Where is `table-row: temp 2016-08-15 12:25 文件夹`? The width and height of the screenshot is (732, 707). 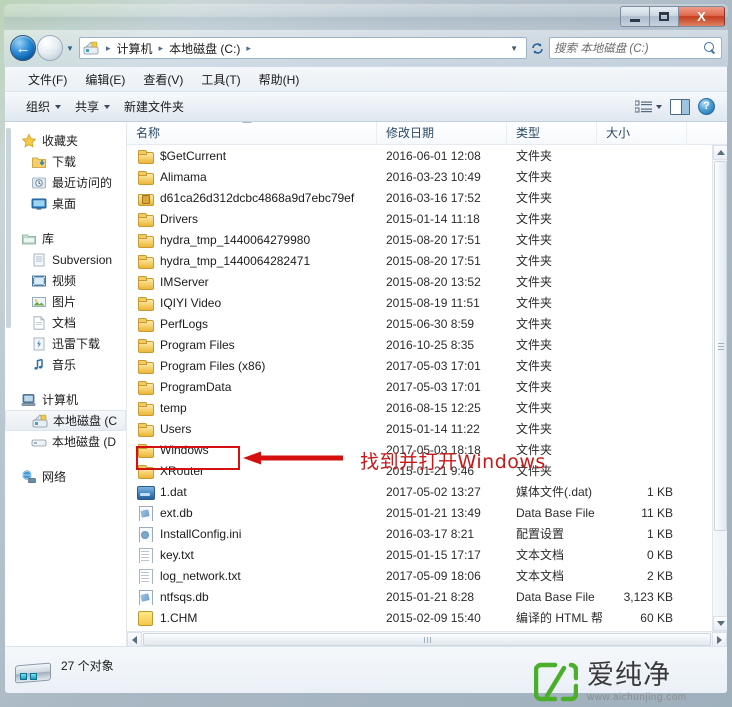
table-row: temp 2016-08-15 12:25 文件夹 is located at coordinates (419, 407).